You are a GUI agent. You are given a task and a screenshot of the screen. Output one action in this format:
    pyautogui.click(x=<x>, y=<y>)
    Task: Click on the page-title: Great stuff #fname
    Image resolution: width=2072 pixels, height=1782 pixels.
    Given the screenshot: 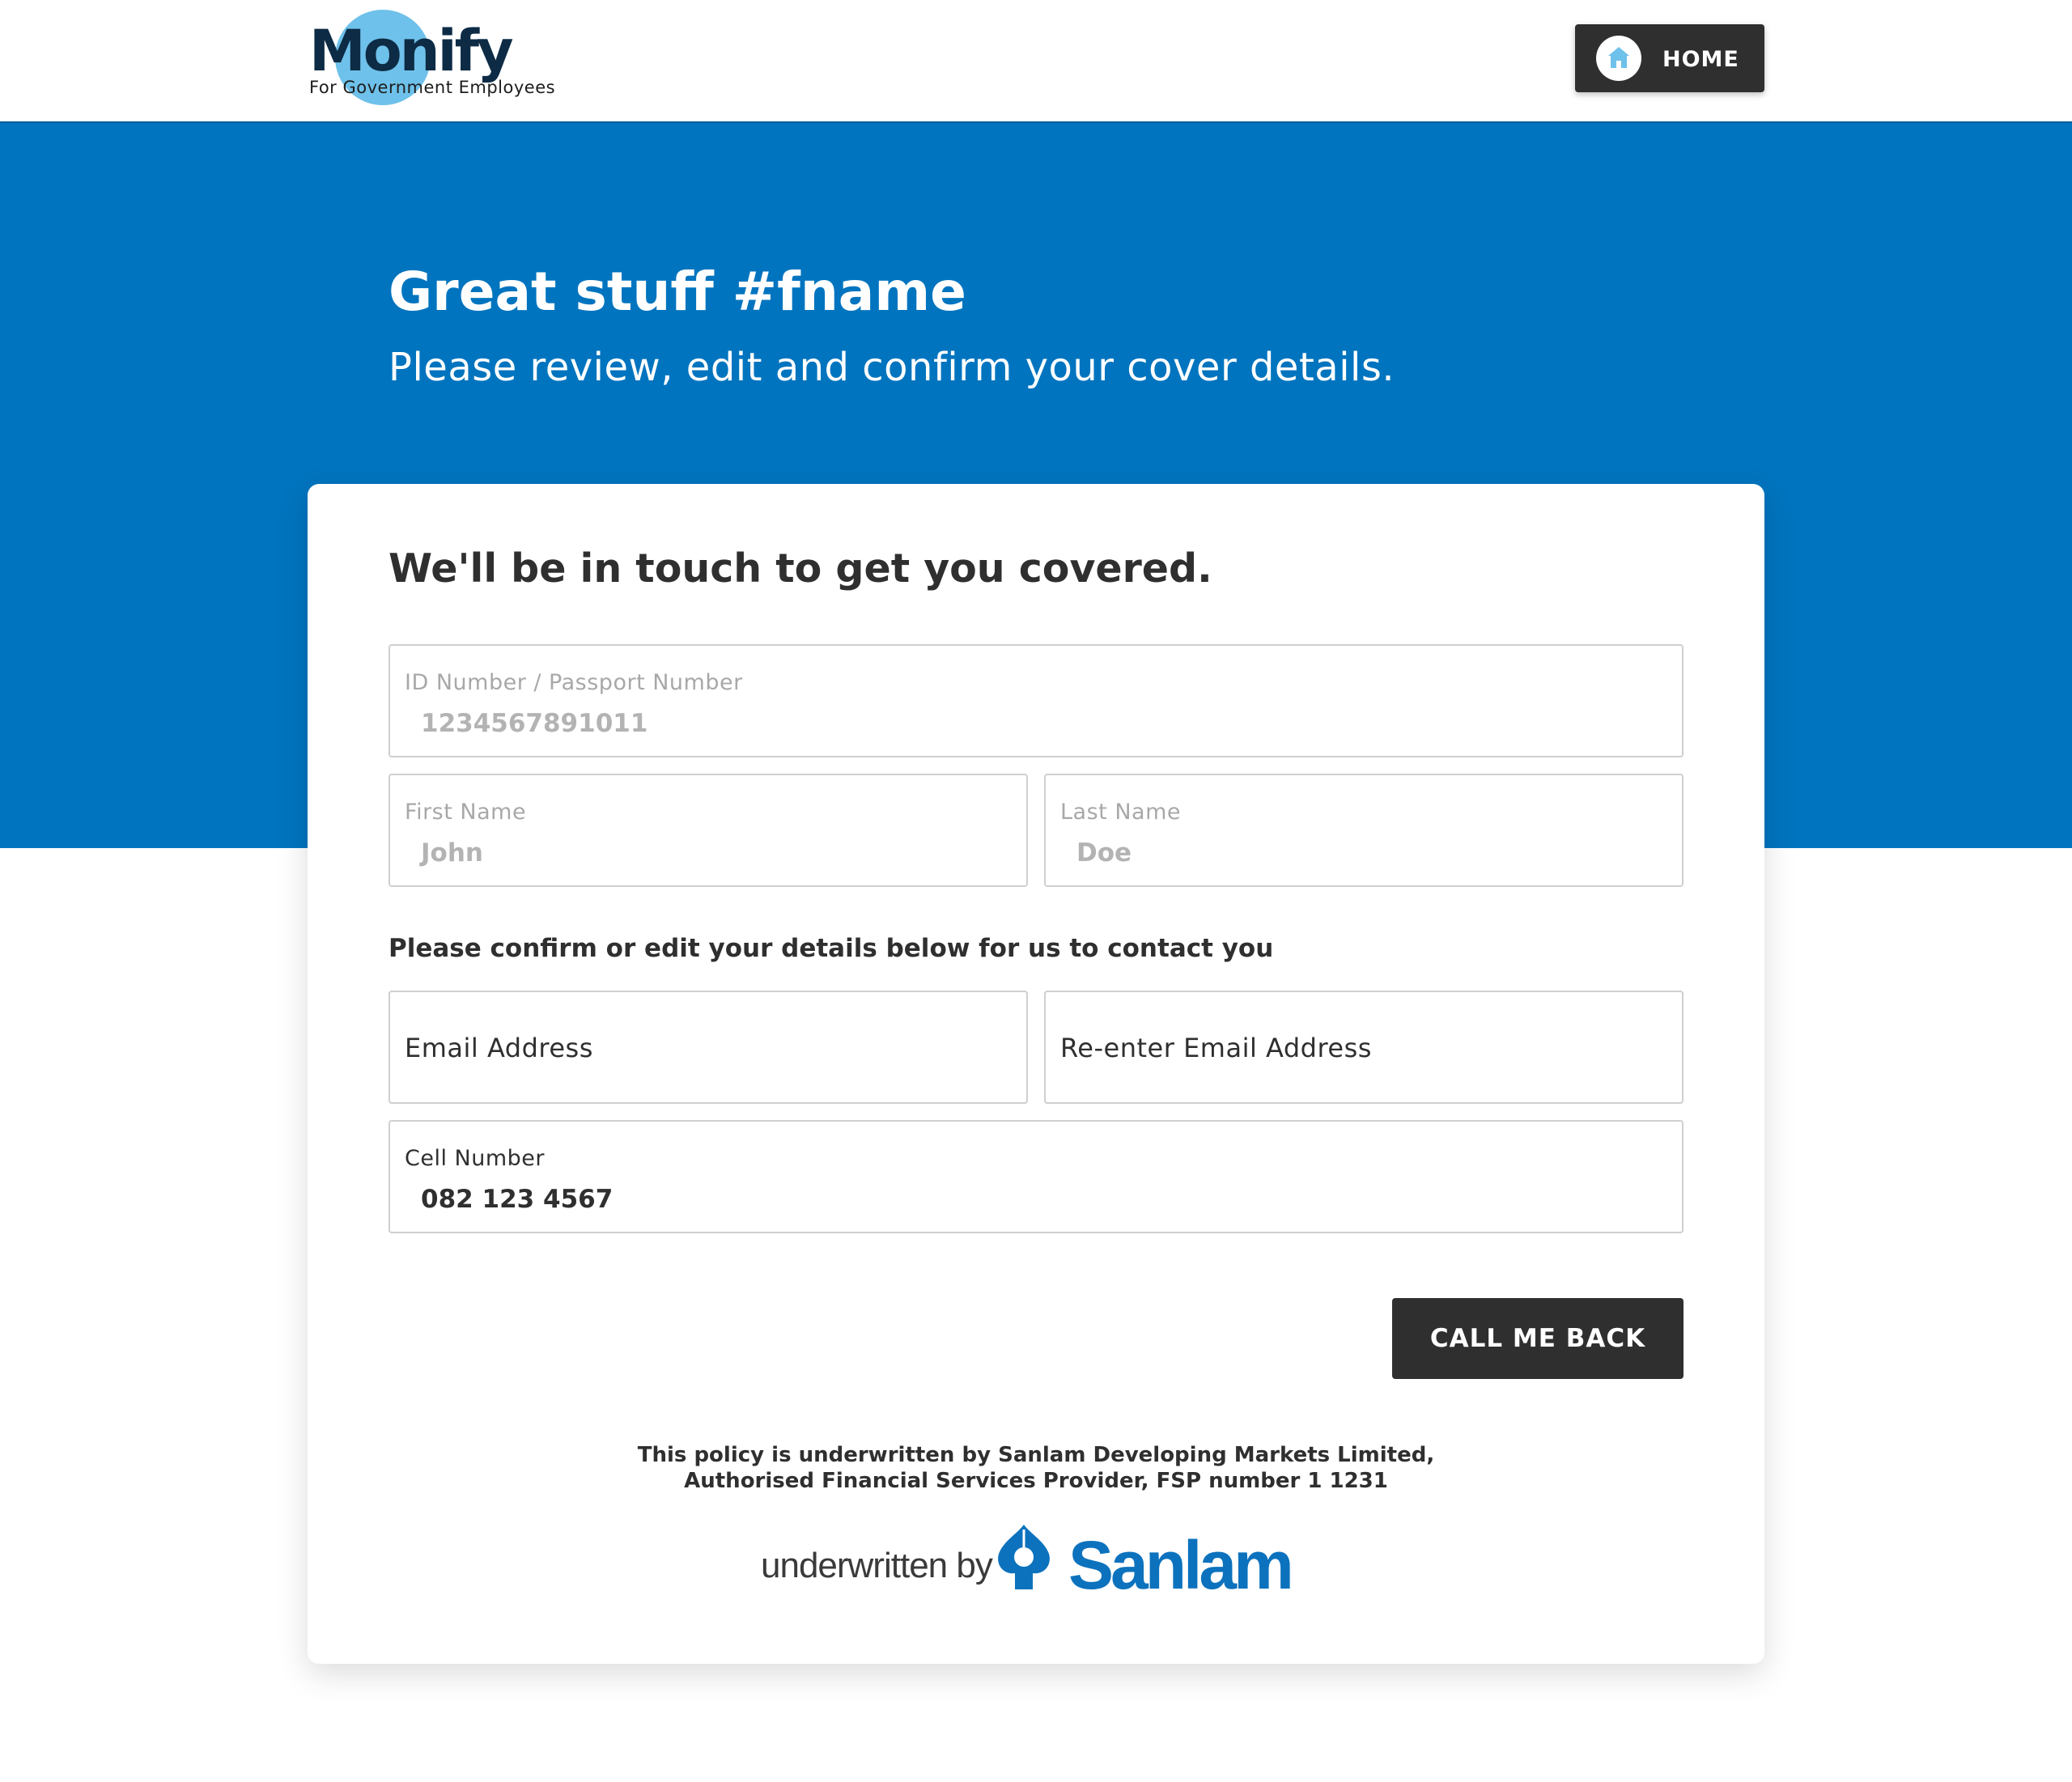 What is the action you would take?
    pyautogui.click(x=677, y=292)
    